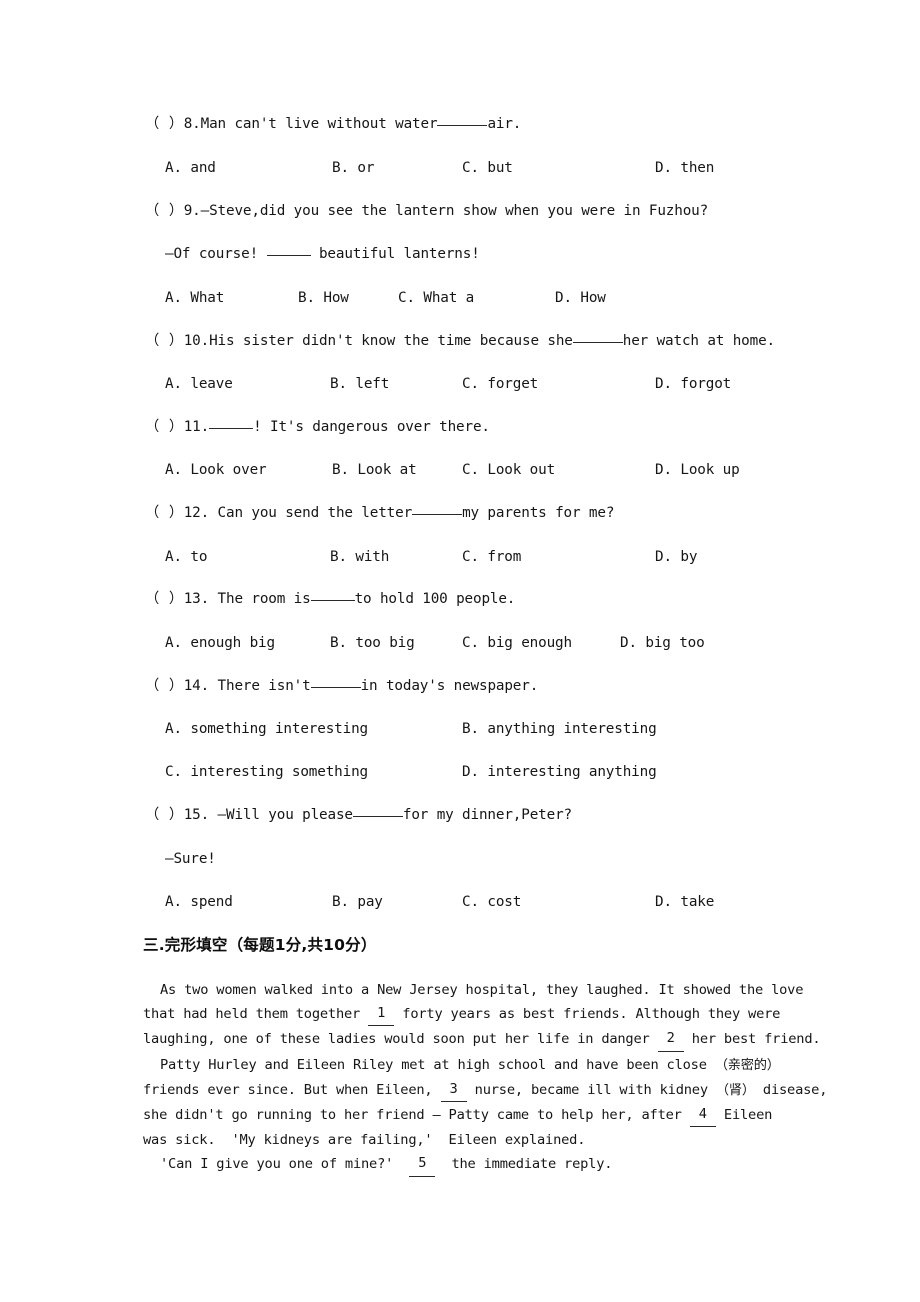 The width and height of the screenshot is (920, 1302). What do you see at coordinates (491, 902) in the screenshot?
I see `option-c-q15: C. cost` at bounding box center [491, 902].